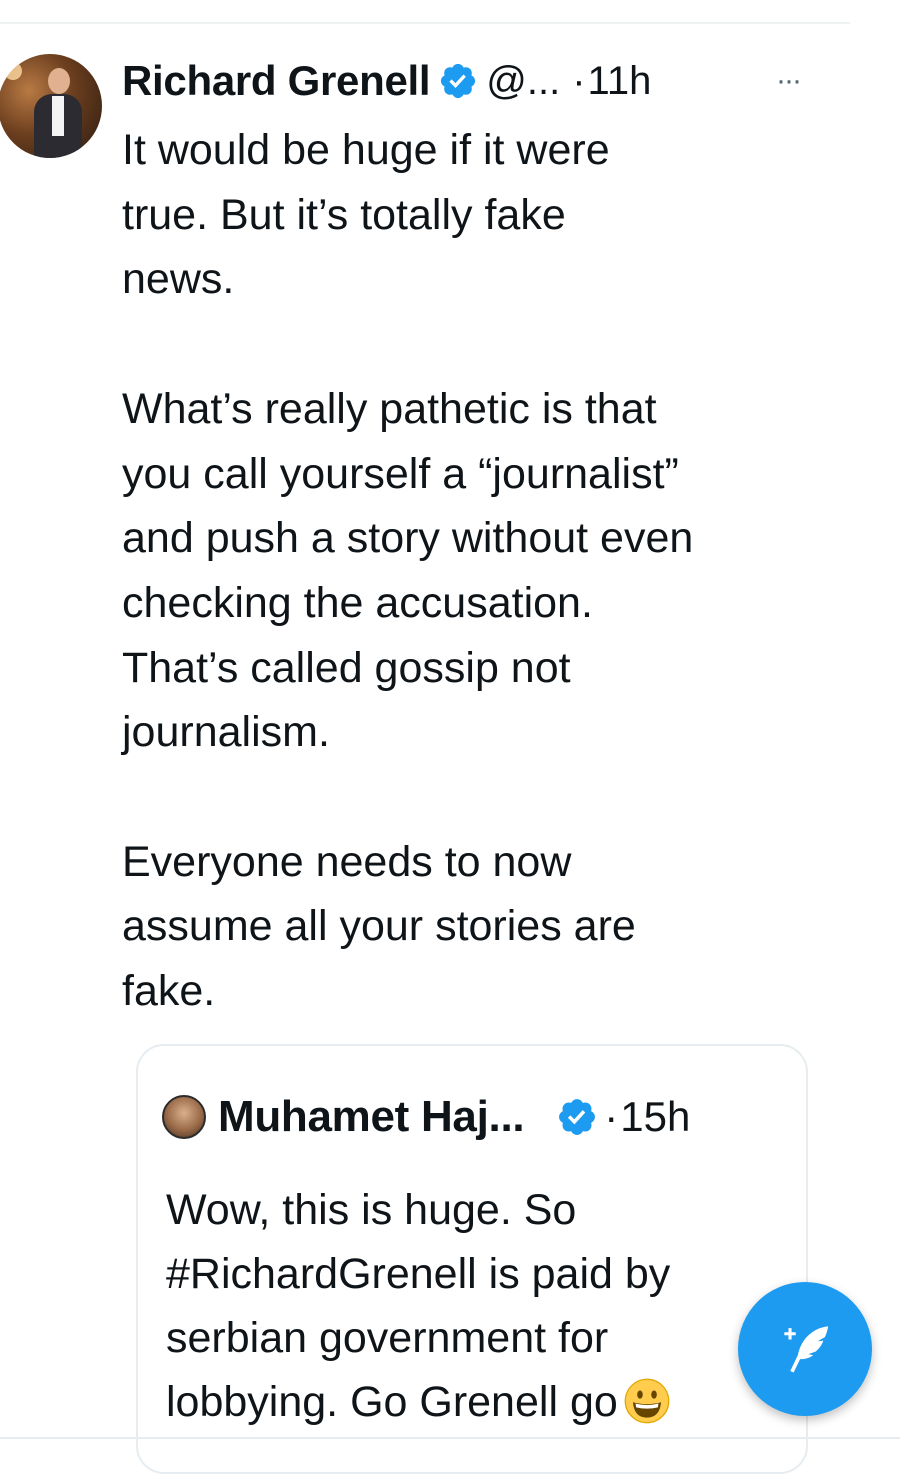  Describe the element at coordinates (647, 1401) in the screenshot. I see `grinning-face-emoji-icon` at that location.